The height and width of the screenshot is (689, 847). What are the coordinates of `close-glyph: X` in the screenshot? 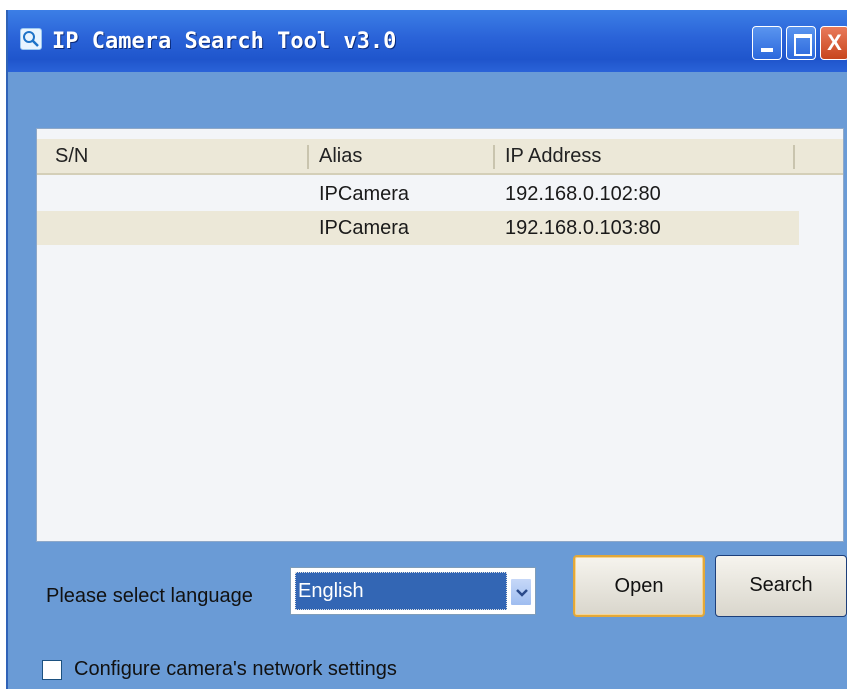 It's located at (834, 42).